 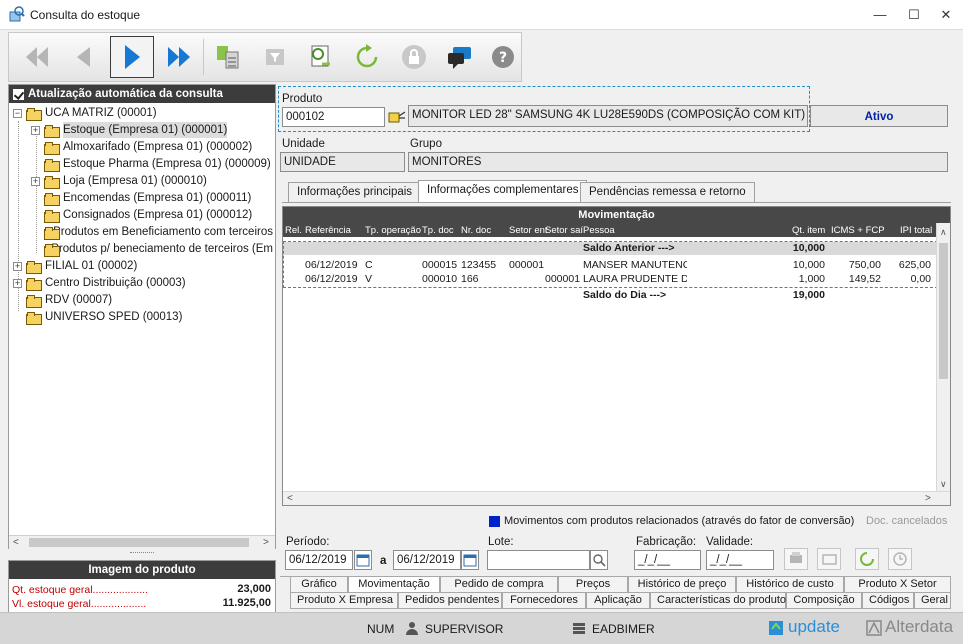 What do you see at coordinates (667, 560) in the screenshot?
I see `fabricacao-input: _/_/__` at bounding box center [667, 560].